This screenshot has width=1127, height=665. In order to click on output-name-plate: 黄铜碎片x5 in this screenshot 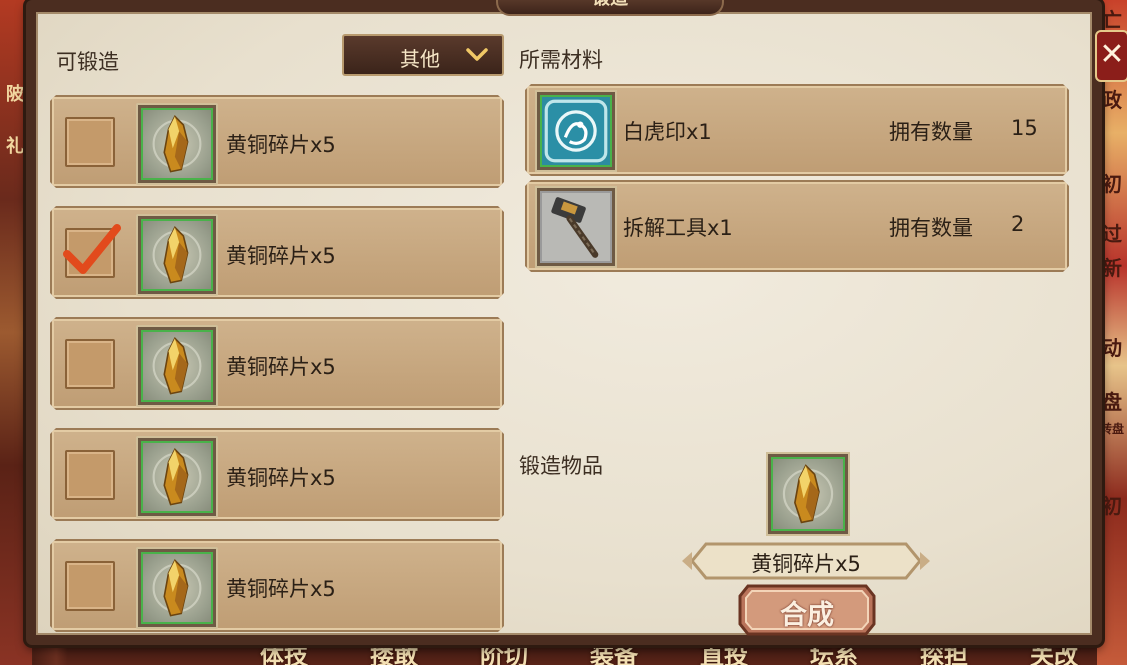, I will do `click(806, 561)`.